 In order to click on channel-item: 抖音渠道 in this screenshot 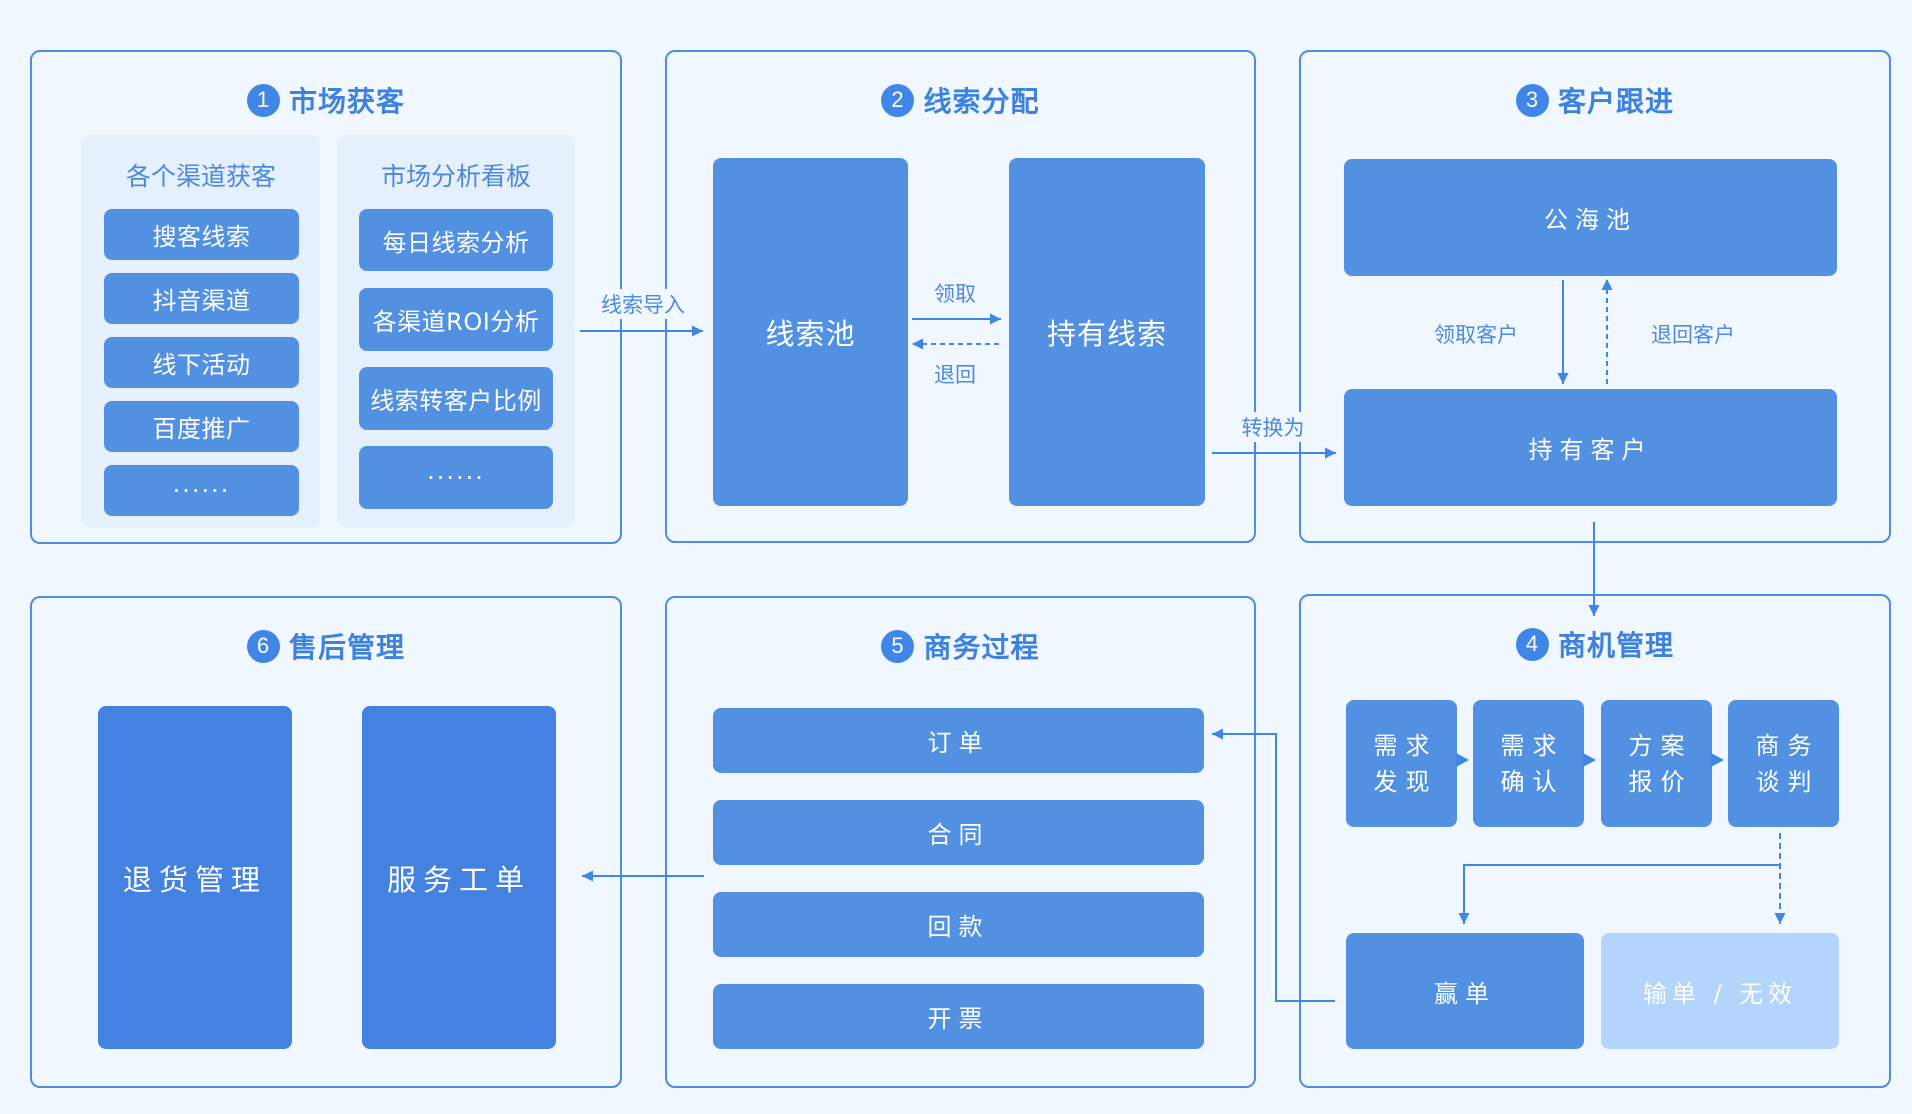, I will do `click(201, 298)`.